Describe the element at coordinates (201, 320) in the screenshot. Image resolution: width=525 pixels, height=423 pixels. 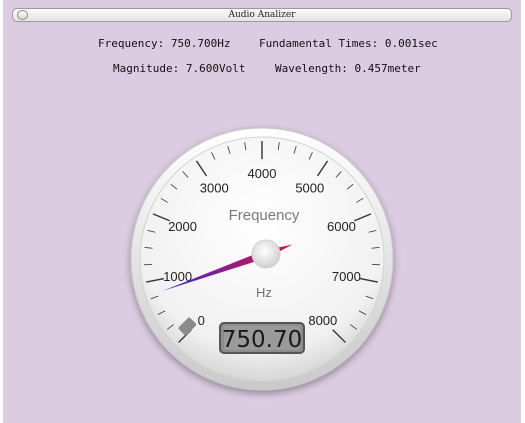
I see `tick-label: 0` at that location.